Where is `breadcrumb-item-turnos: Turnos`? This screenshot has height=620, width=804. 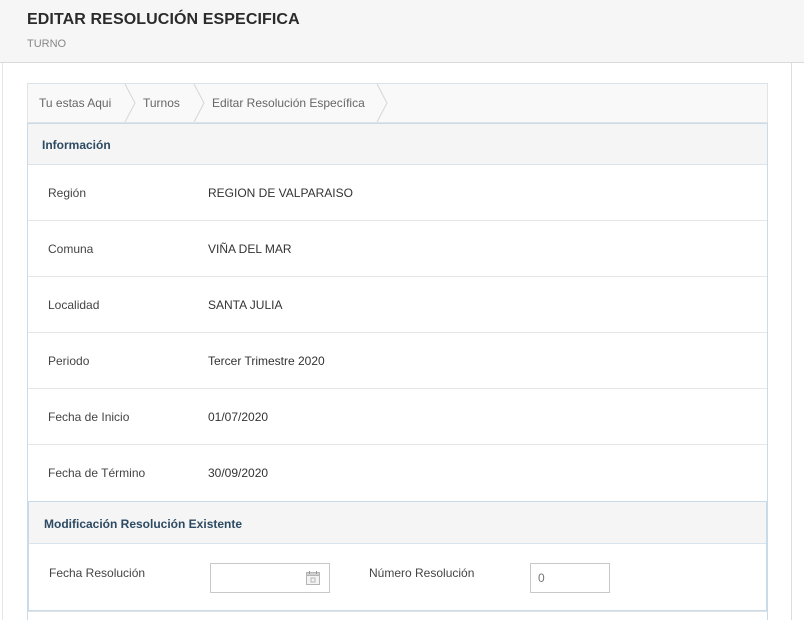 breadcrumb-item-turnos: Turnos is located at coordinates (161, 103).